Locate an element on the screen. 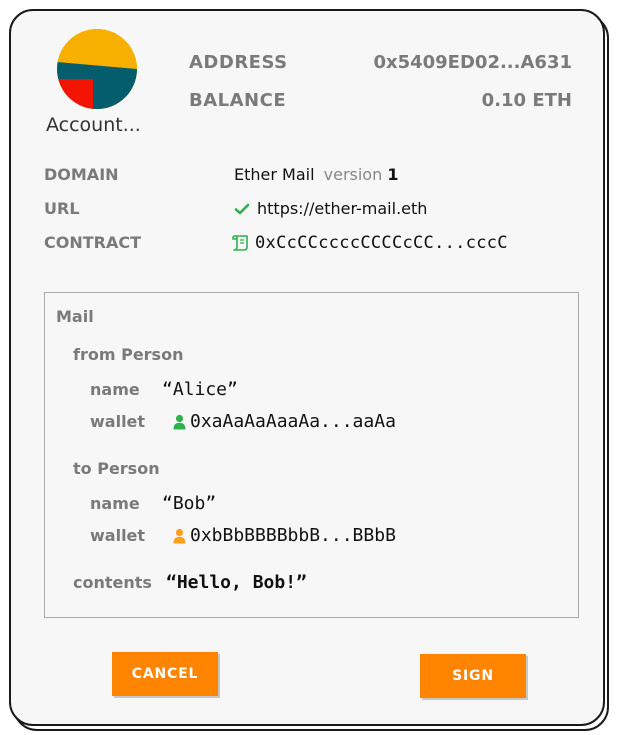 Image resolution: width=617 pixels, height=735 pixels. address-label: ADDRESS is located at coordinates (238, 62).